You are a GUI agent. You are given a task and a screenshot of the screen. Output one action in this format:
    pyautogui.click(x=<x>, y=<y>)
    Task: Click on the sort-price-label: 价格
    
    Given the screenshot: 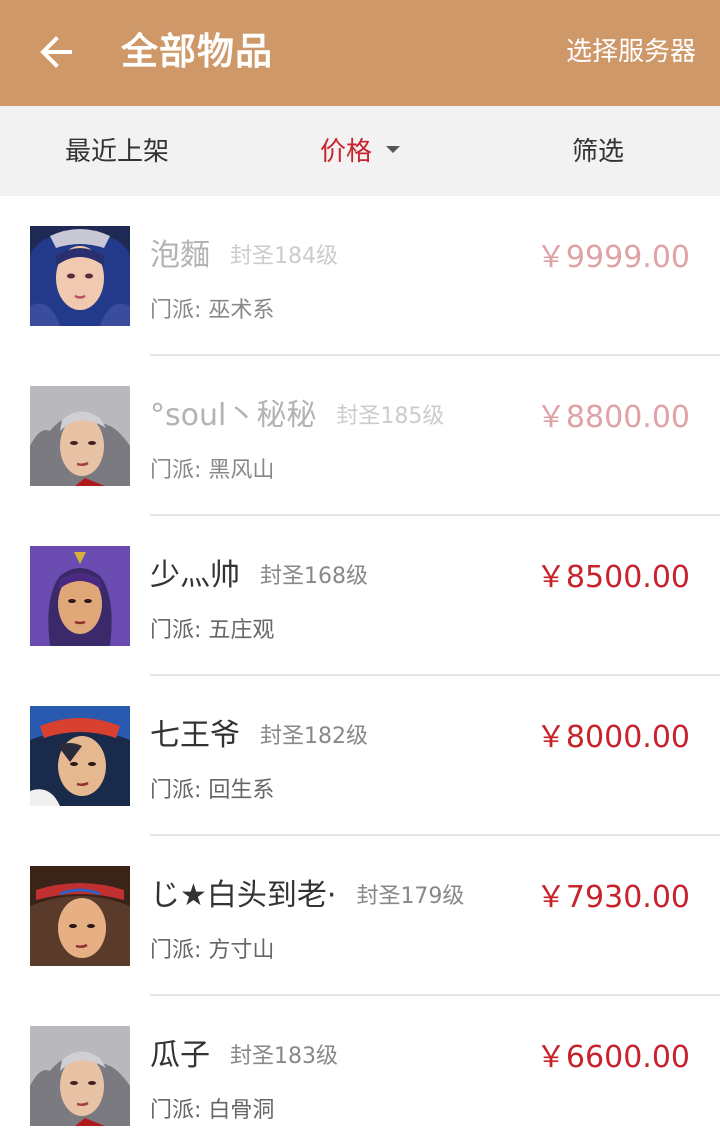 What is the action you would take?
    pyautogui.click(x=346, y=152)
    